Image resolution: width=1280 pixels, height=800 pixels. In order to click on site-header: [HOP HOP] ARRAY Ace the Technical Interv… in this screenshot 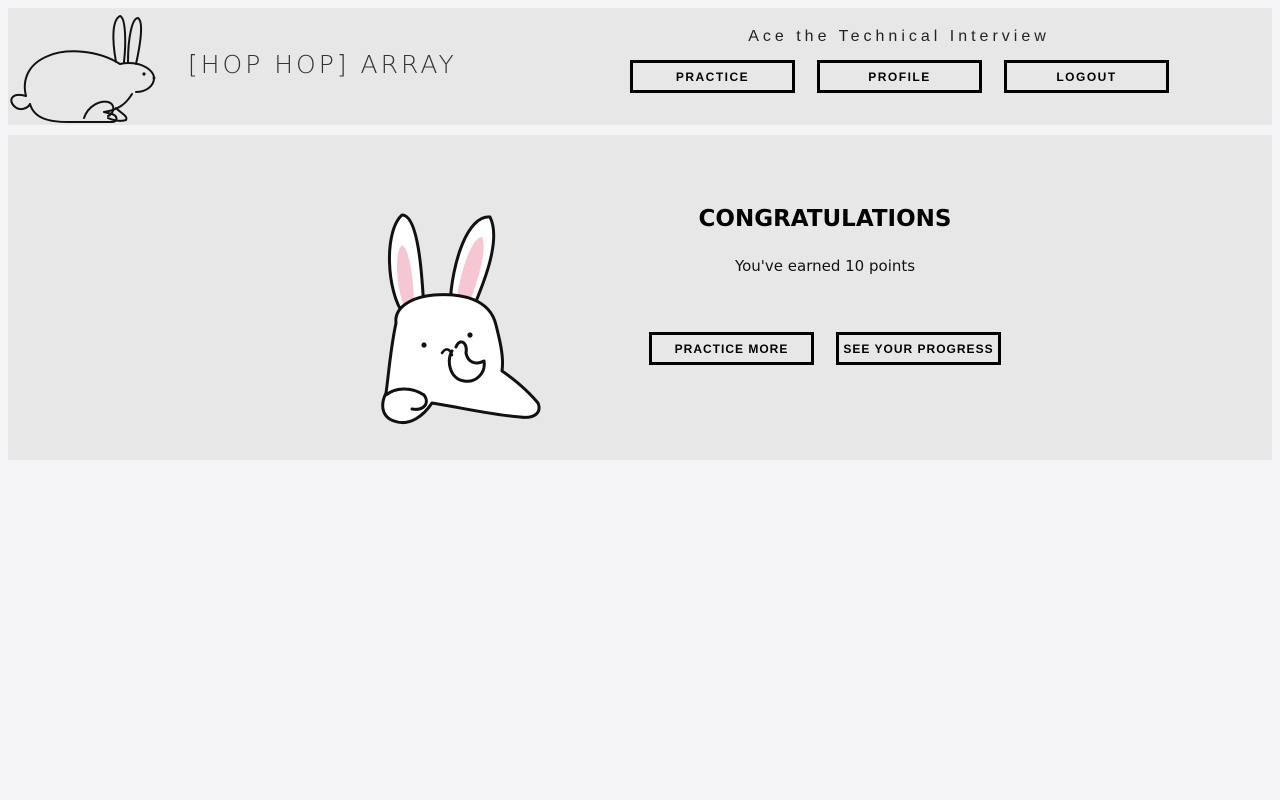, I will do `click(640, 66)`.